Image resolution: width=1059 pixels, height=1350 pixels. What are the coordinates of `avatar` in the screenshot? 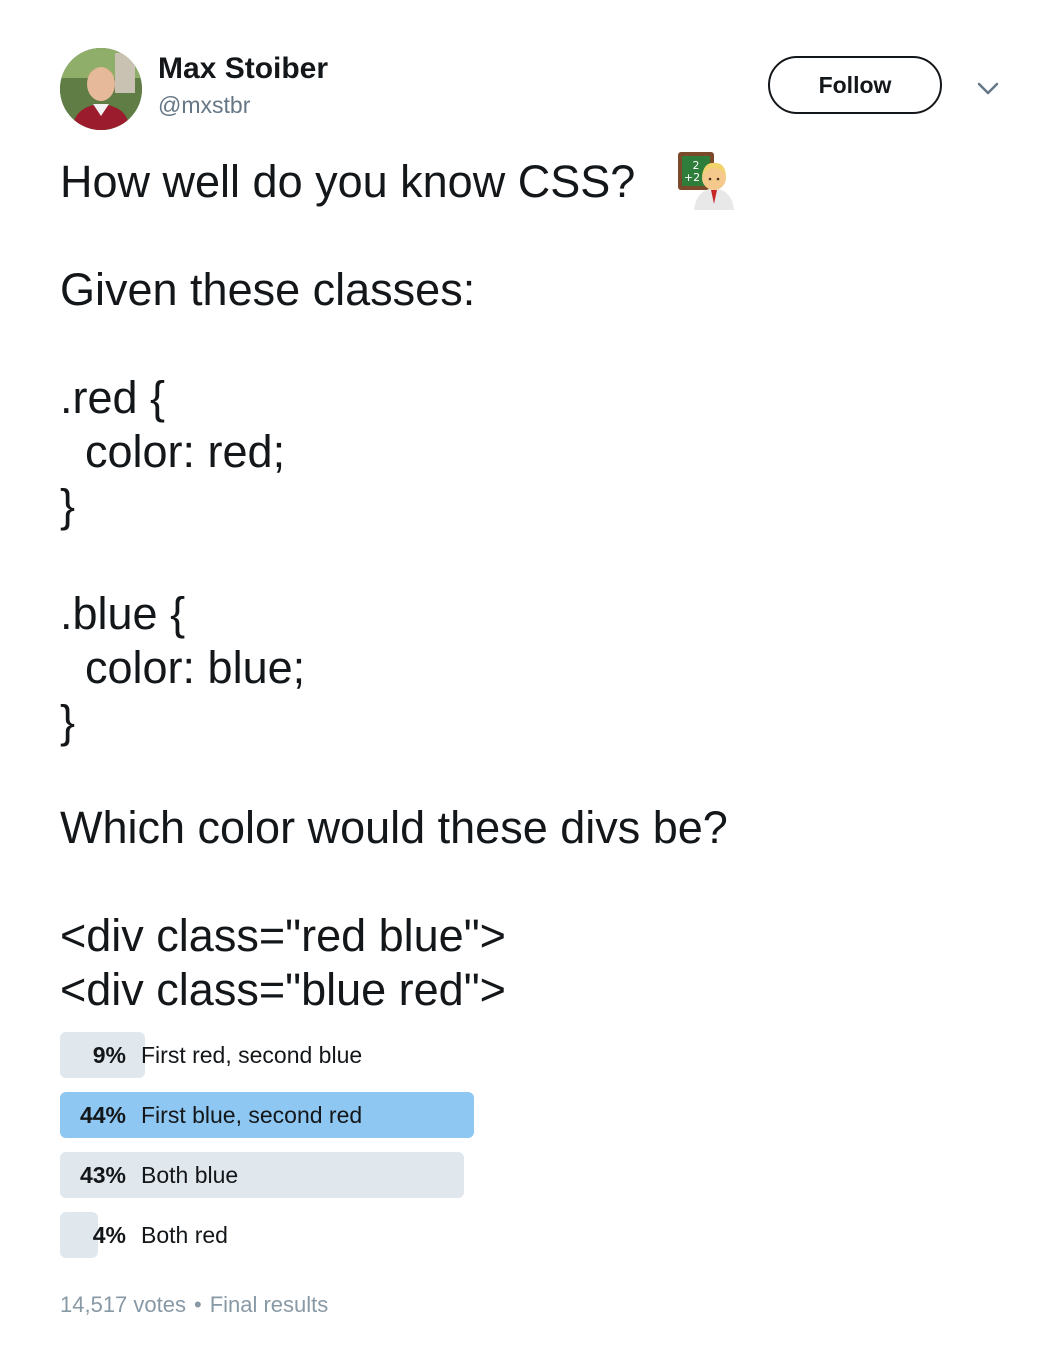 It's located at (101, 89).